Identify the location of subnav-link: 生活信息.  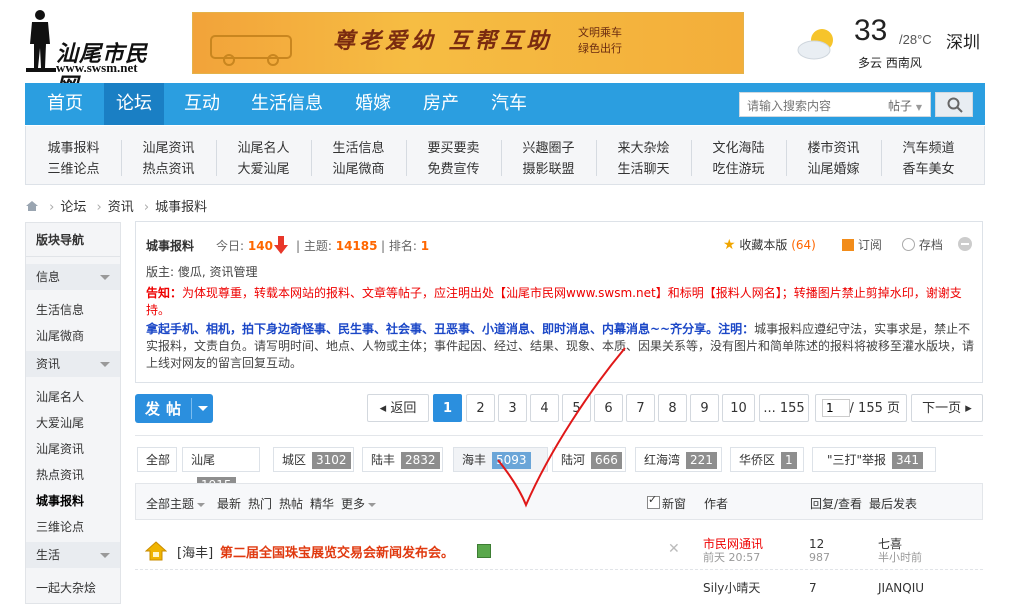
(358, 148).